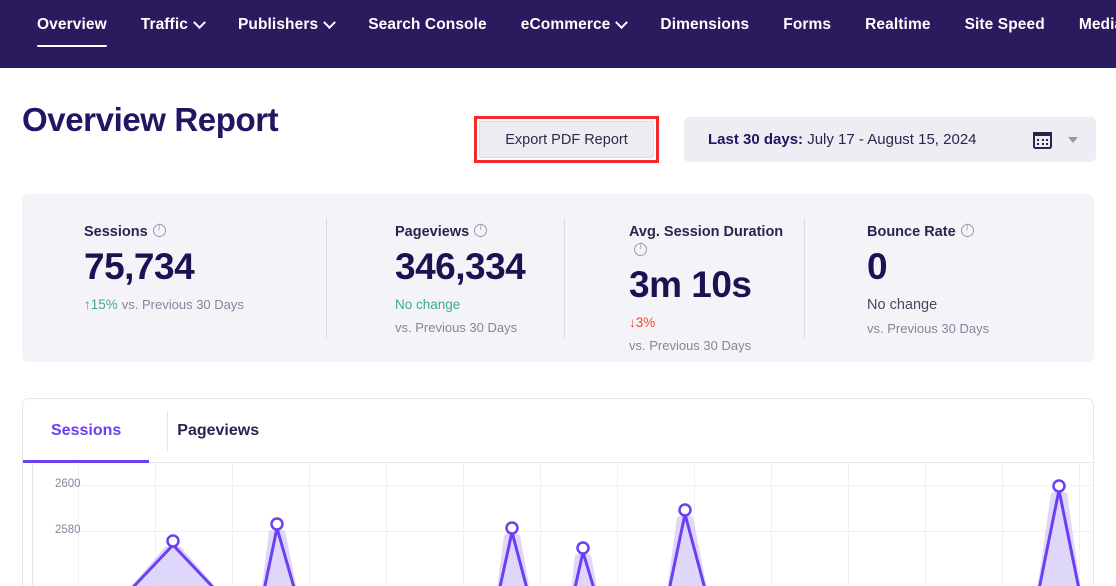 The height and width of the screenshot is (586, 1116). I want to click on stat-card-sessions: Sessions 75,734 ↑15%vs. Previous 30 Days, so click(174, 278).